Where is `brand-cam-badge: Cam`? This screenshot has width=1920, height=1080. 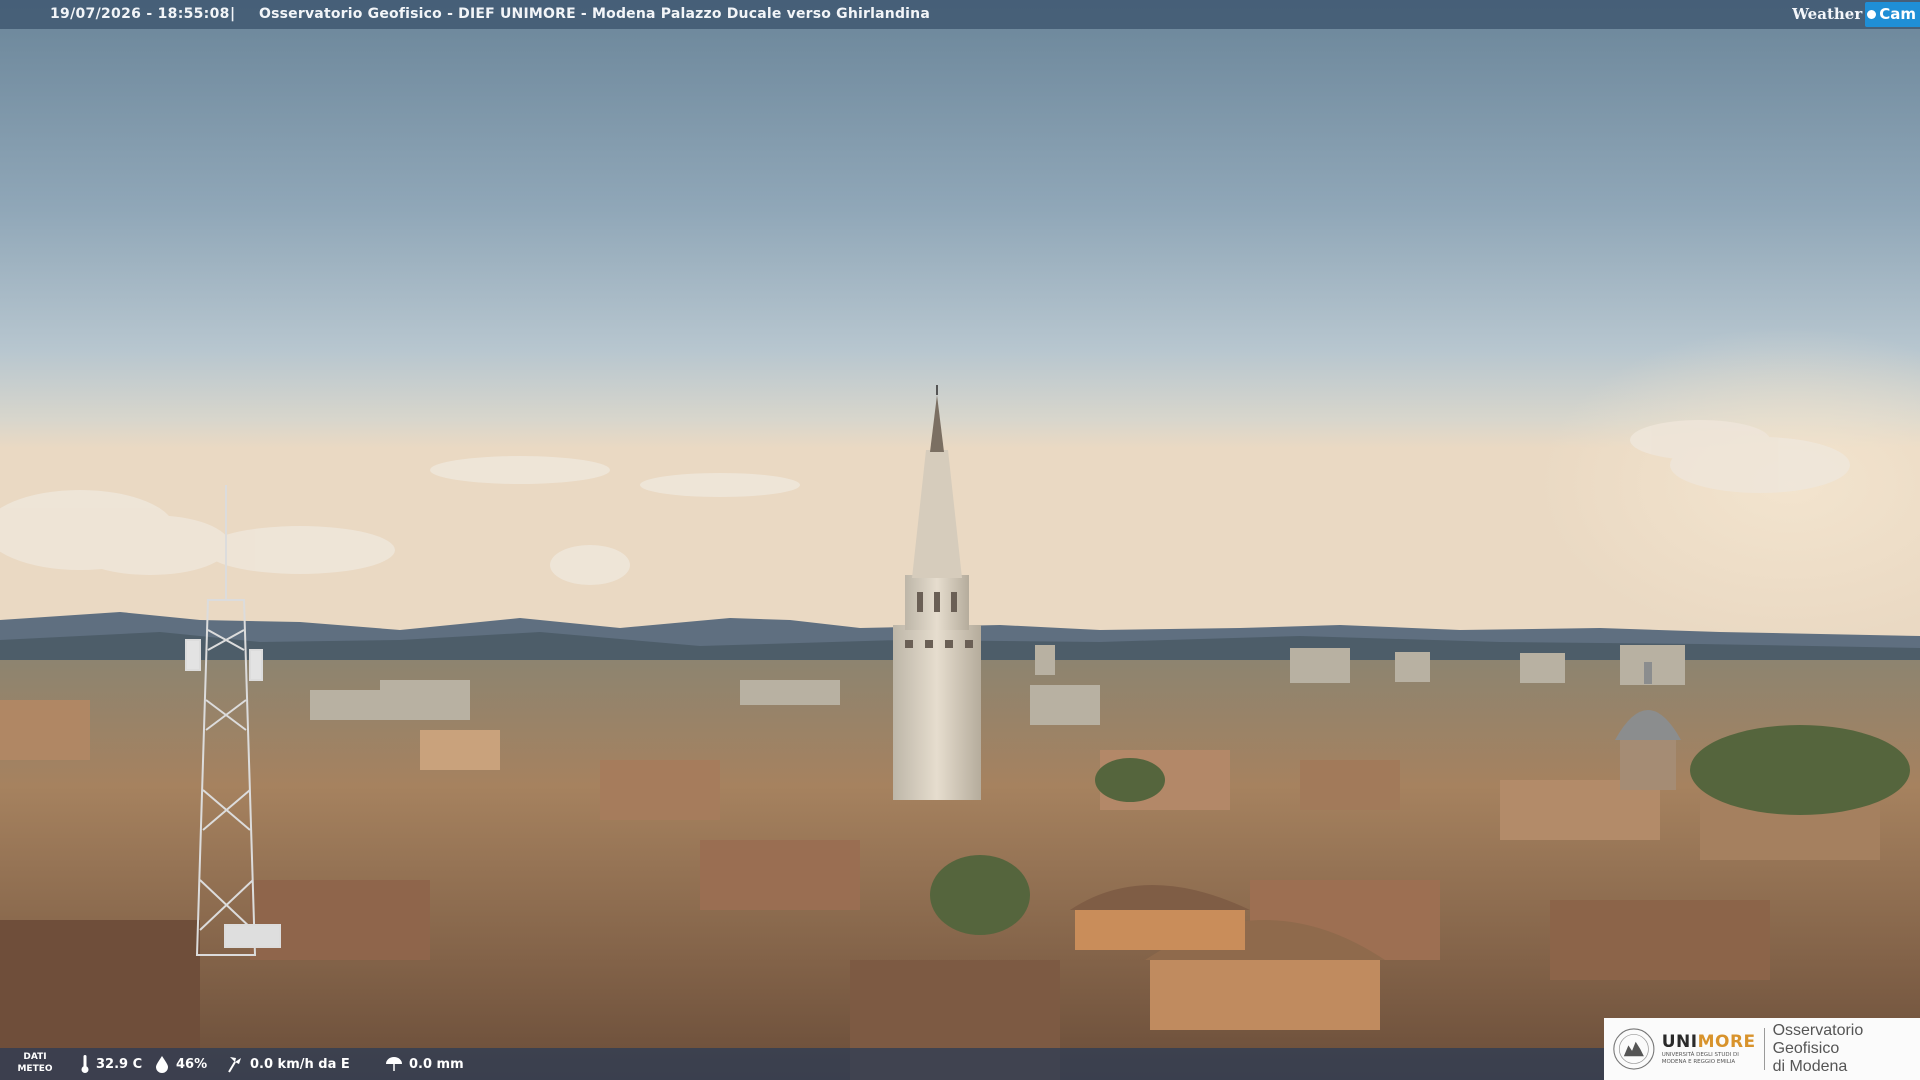
brand-cam-badge: Cam is located at coordinates (1892, 14).